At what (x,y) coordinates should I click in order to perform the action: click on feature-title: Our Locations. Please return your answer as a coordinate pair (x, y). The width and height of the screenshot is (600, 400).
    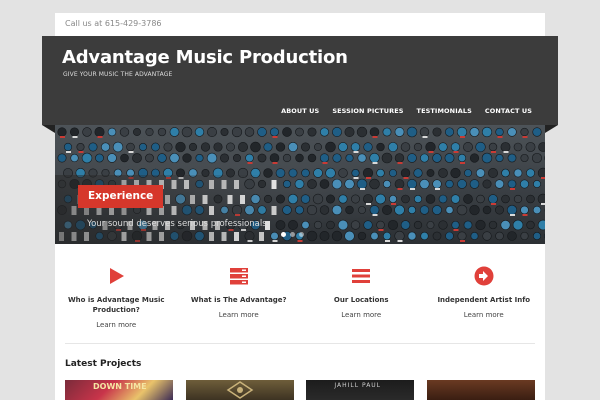
    Looking at the image, I should click on (361, 300).